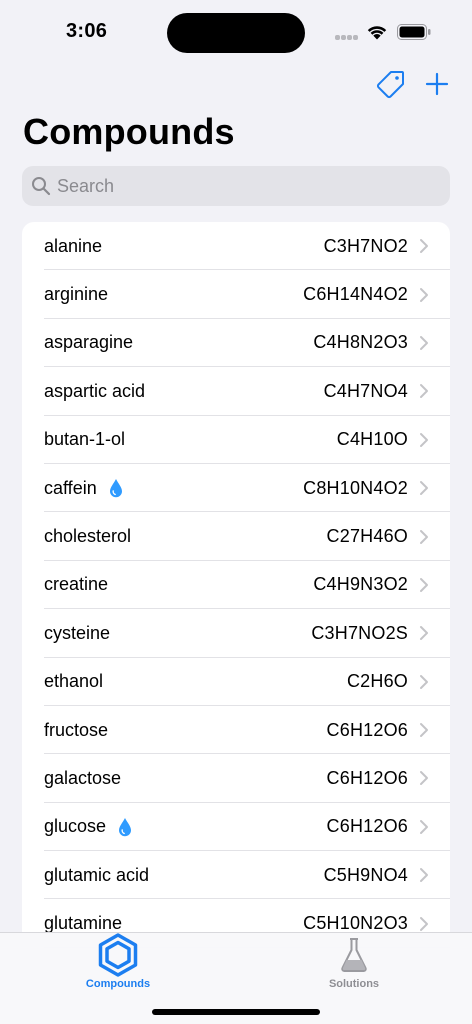 Image resolution: width=472 pixels, height=1024 pixels. What do you see at coordinates (372, 439) in the screenshot?
I see `compound-formula: C4H10O` at bounding box center [372, 439].